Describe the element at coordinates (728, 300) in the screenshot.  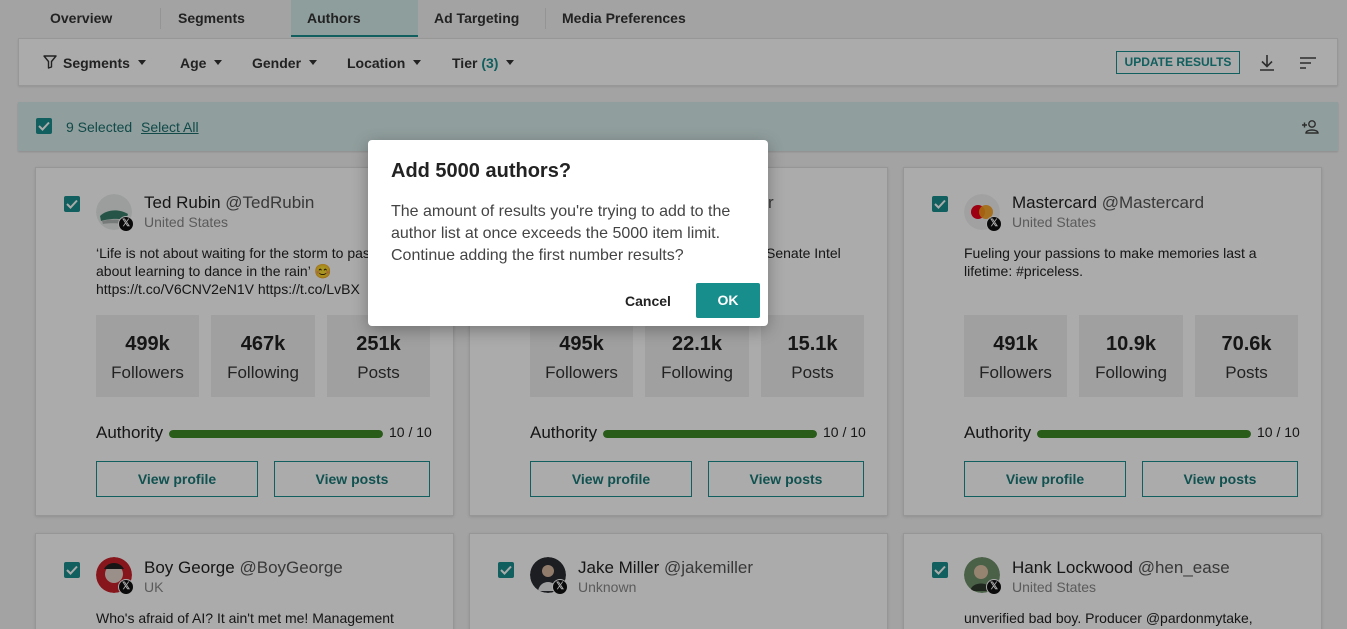
I see `ok-button: OK` at that location.